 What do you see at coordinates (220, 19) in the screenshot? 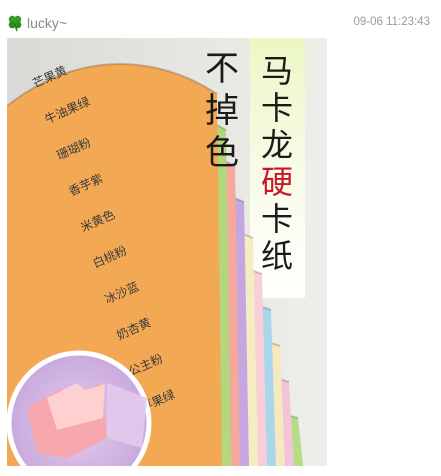
I see `review-header: lucky~ 09-06 11:23:43` at bounding box center [220, 19].